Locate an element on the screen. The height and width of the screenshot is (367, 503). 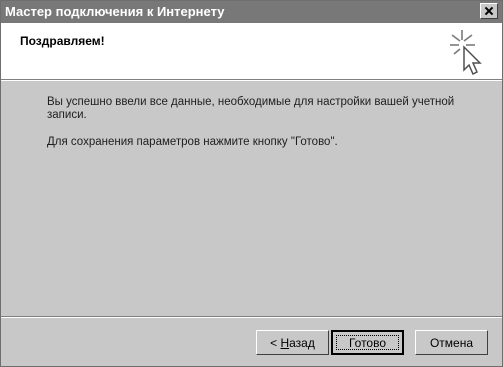
back-button-accelerator: Н is located at coordinates (285, 342).